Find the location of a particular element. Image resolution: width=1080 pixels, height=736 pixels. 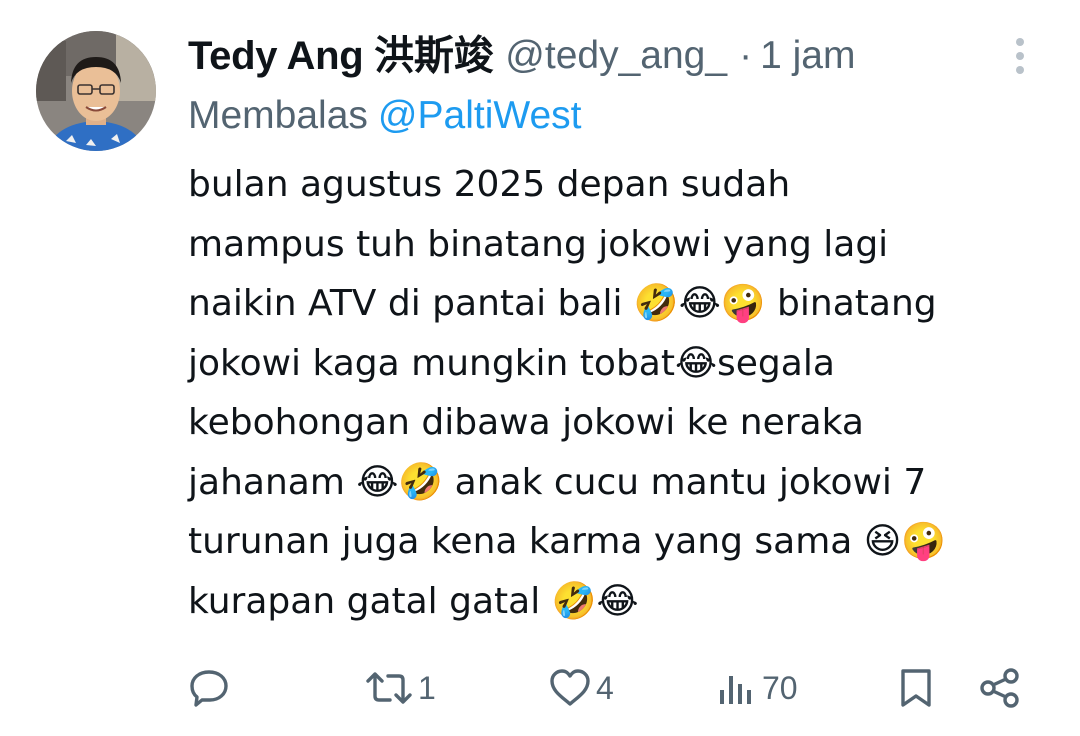

tweet-text-line: jokowi kaga mungkin tobat😂segala is located at coordinates (511, 363).